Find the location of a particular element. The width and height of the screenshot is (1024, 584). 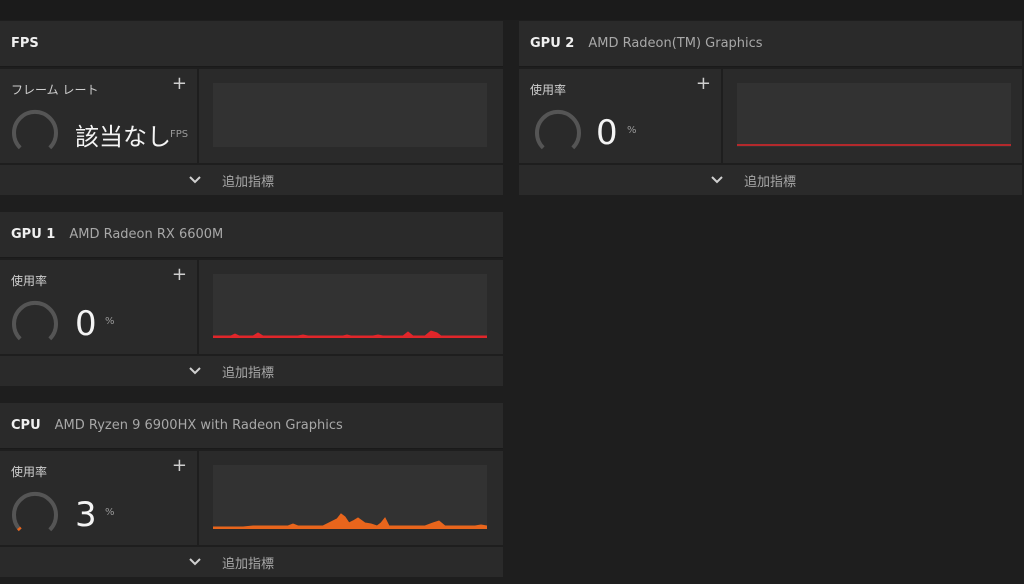

fps-graph is located at coordinates (350, 115).